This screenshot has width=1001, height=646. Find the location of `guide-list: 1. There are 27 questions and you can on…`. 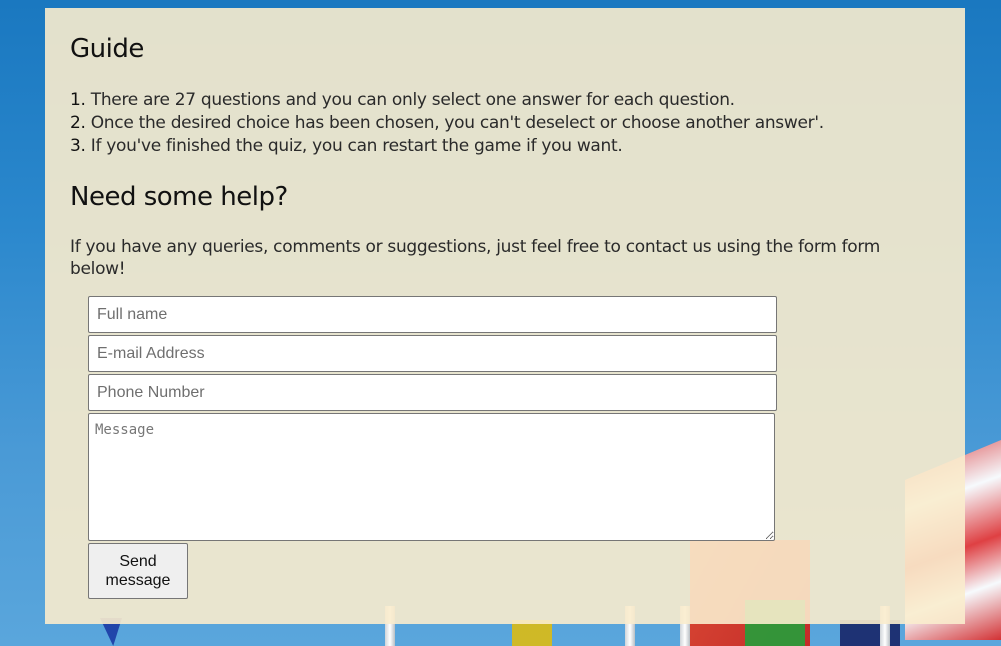

guide-list: 1. There are 27 questions and you can on… is located at coordinates (505, 123).